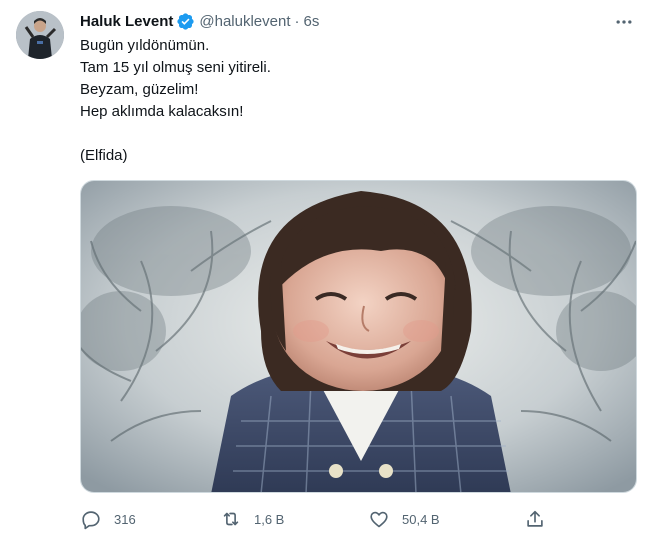 This screenshot has width=650, height=543. I want to click on like-button: 50,4 B, so click(404, 519).